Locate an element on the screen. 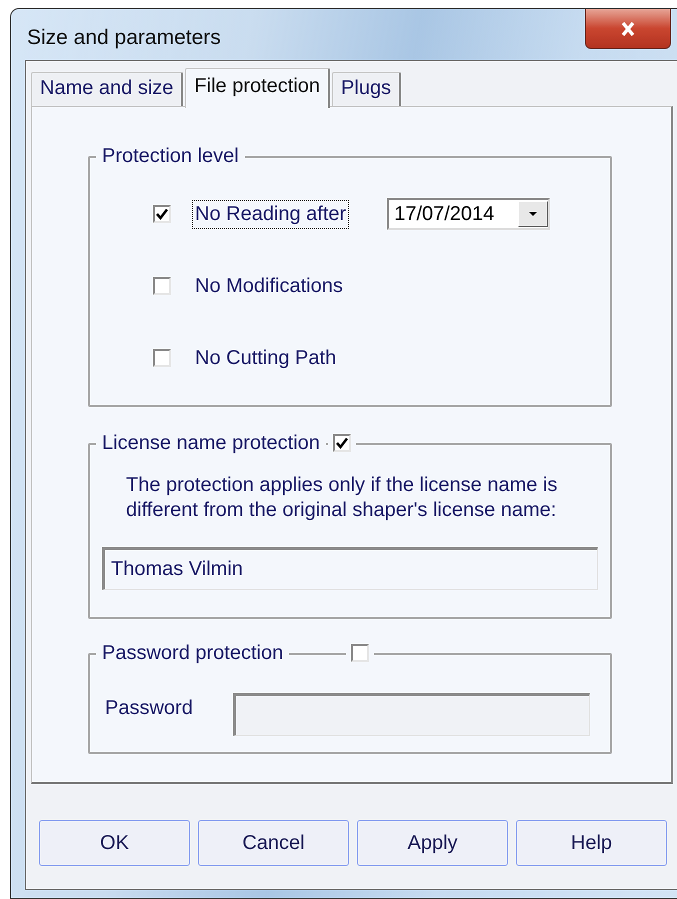 The width and height of the screenshot is (677, 899). dialog-button: Cancel is located at coordinates (273, 843).